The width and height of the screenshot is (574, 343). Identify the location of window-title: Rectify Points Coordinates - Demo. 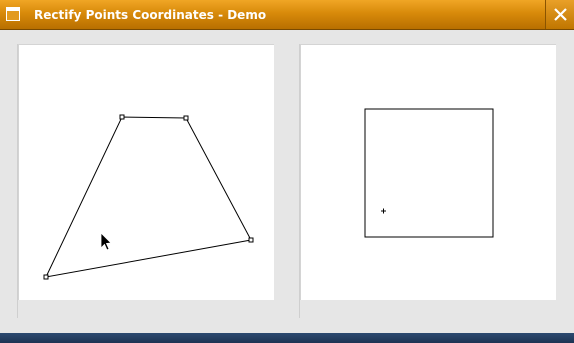
(150, 15).